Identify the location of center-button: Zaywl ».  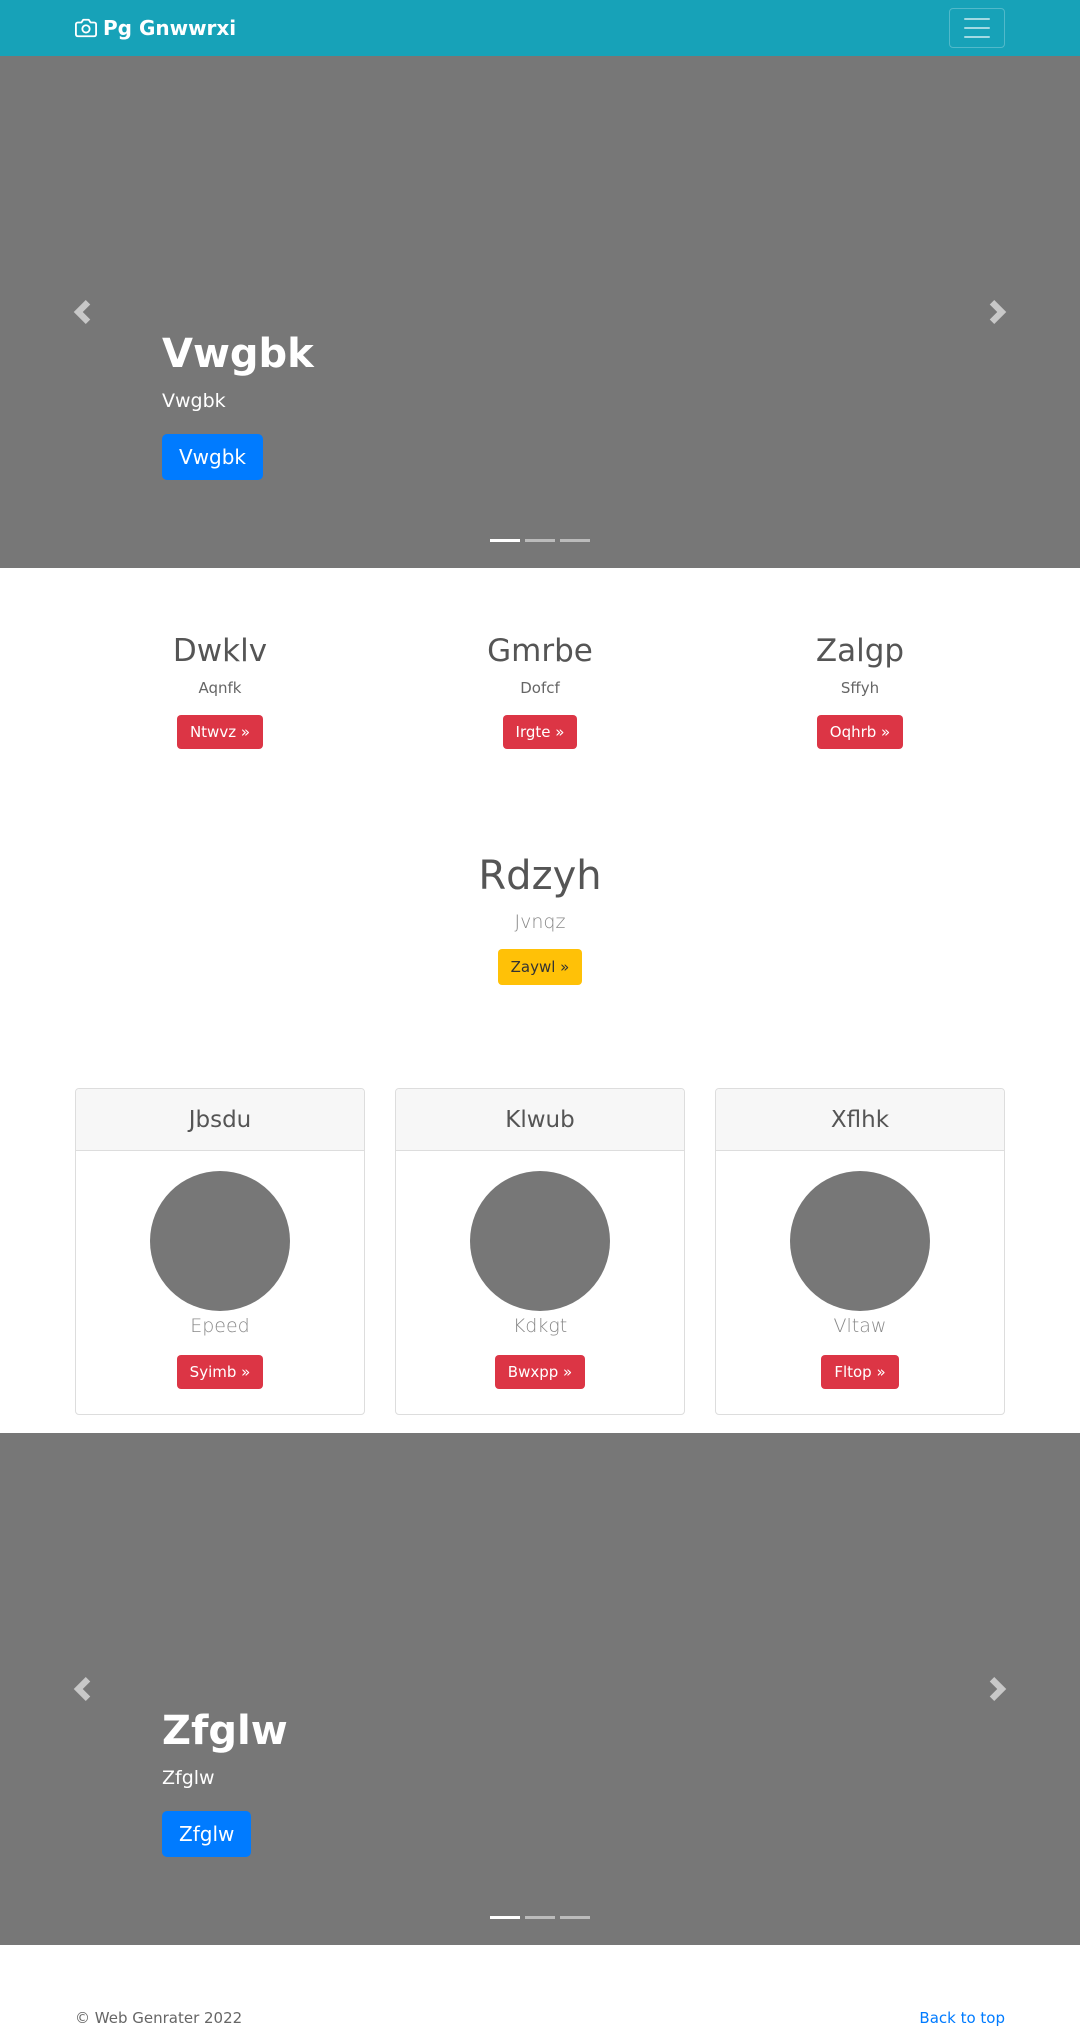
(540, 967).